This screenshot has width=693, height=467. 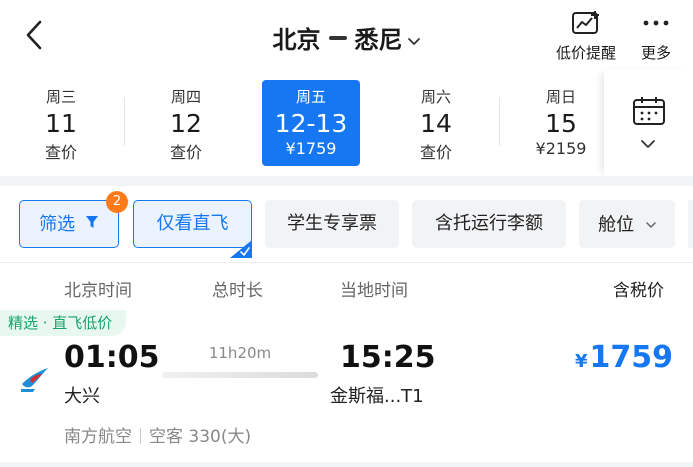 What do you see at coordinates (240, 375) in the screenshot?
I see `duration-line` at bounding box center [240, 375].